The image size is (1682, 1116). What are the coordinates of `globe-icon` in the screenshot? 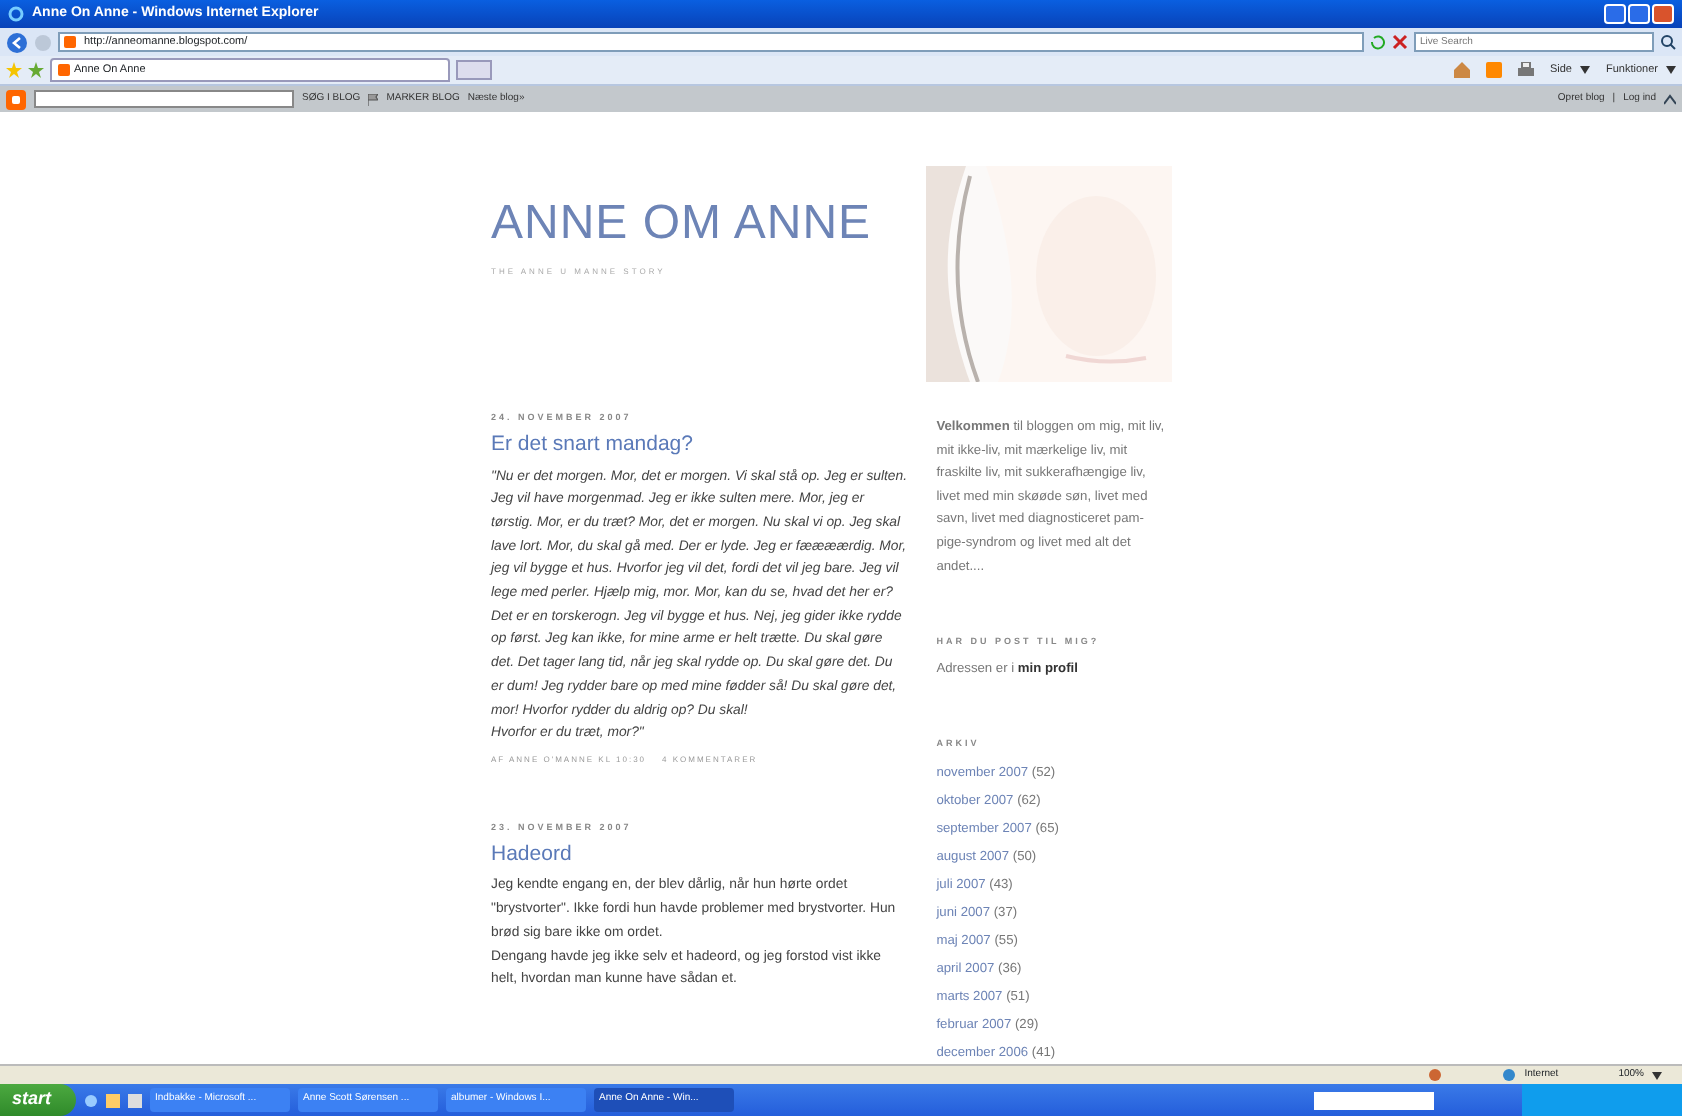 It's located at (1509, 1075).